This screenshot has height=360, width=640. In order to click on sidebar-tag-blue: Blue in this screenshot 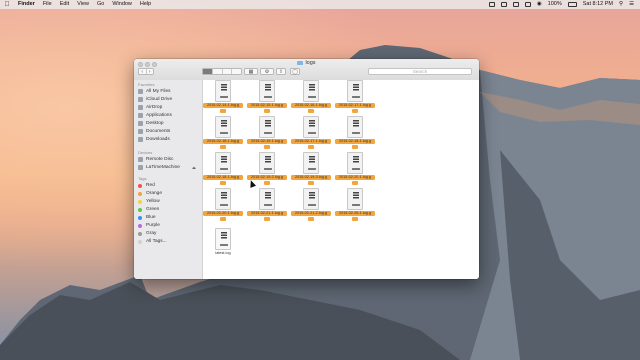, I will do `click(147, 217)`.